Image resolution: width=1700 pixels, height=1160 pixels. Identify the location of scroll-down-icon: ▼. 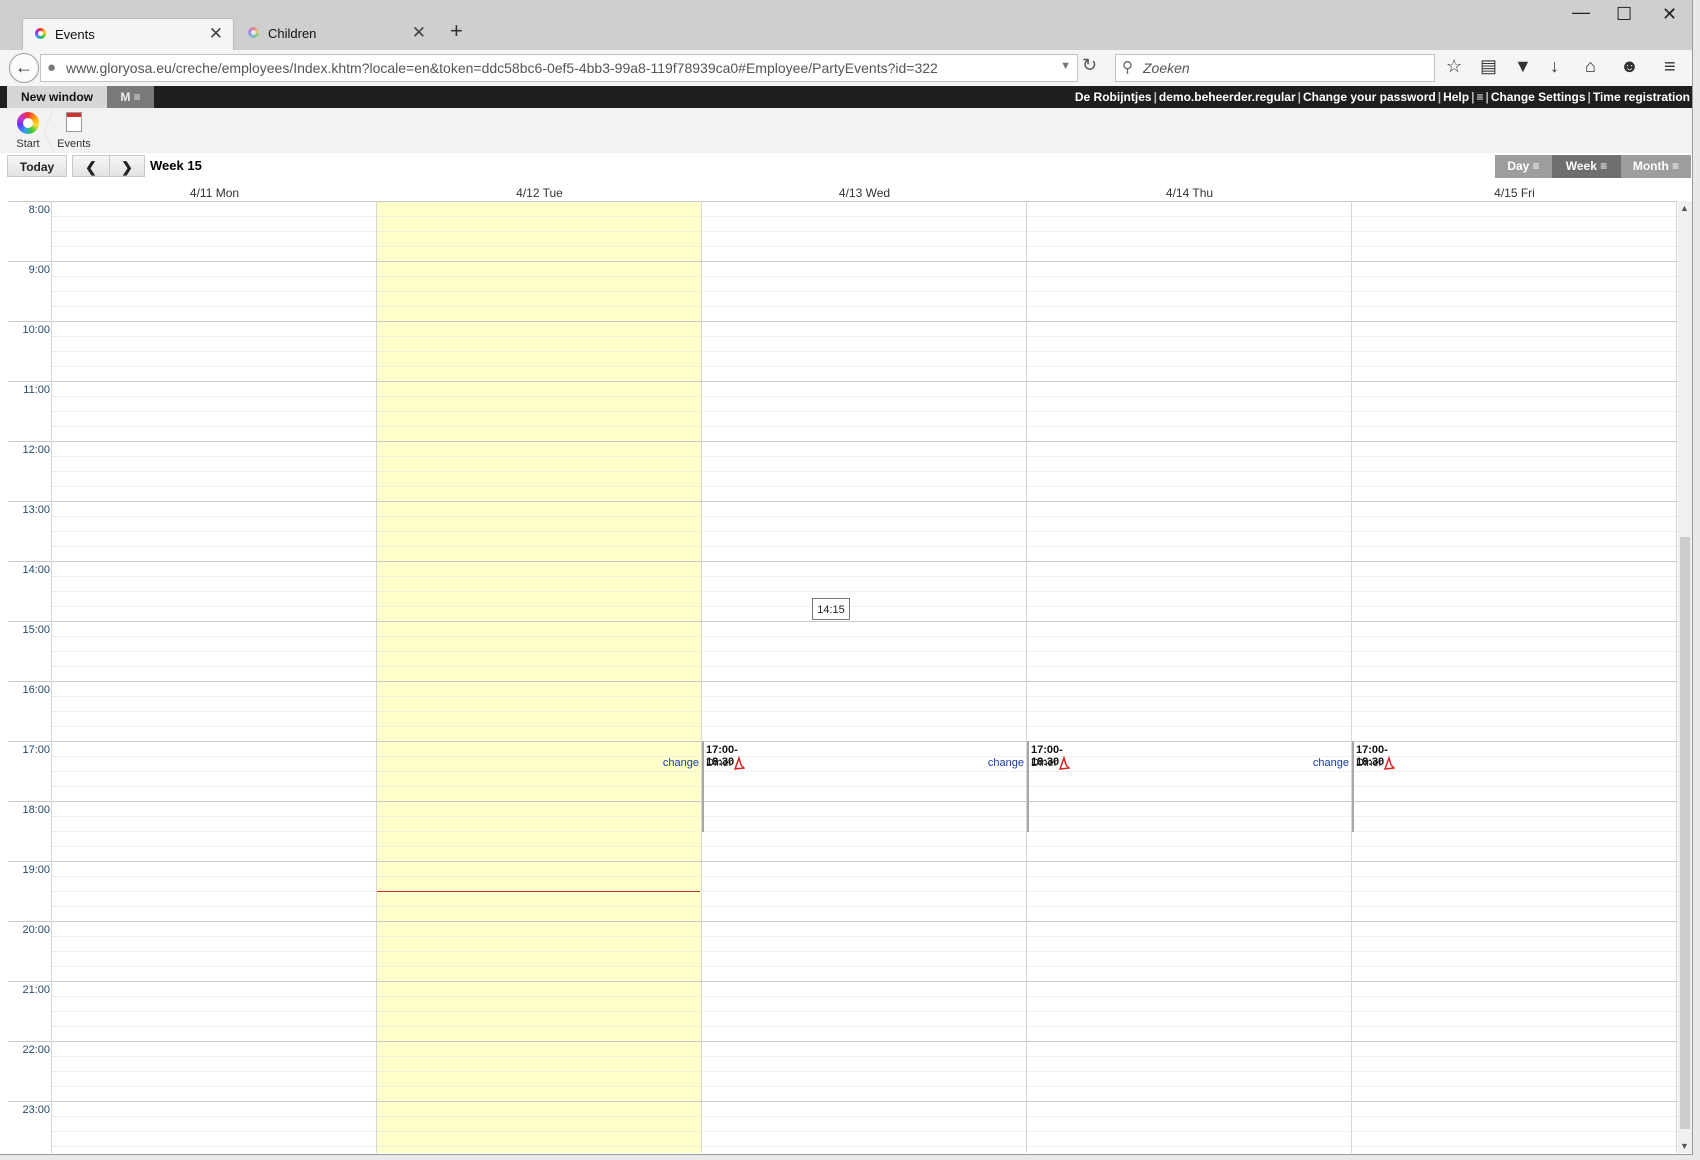
(1684, 1146).